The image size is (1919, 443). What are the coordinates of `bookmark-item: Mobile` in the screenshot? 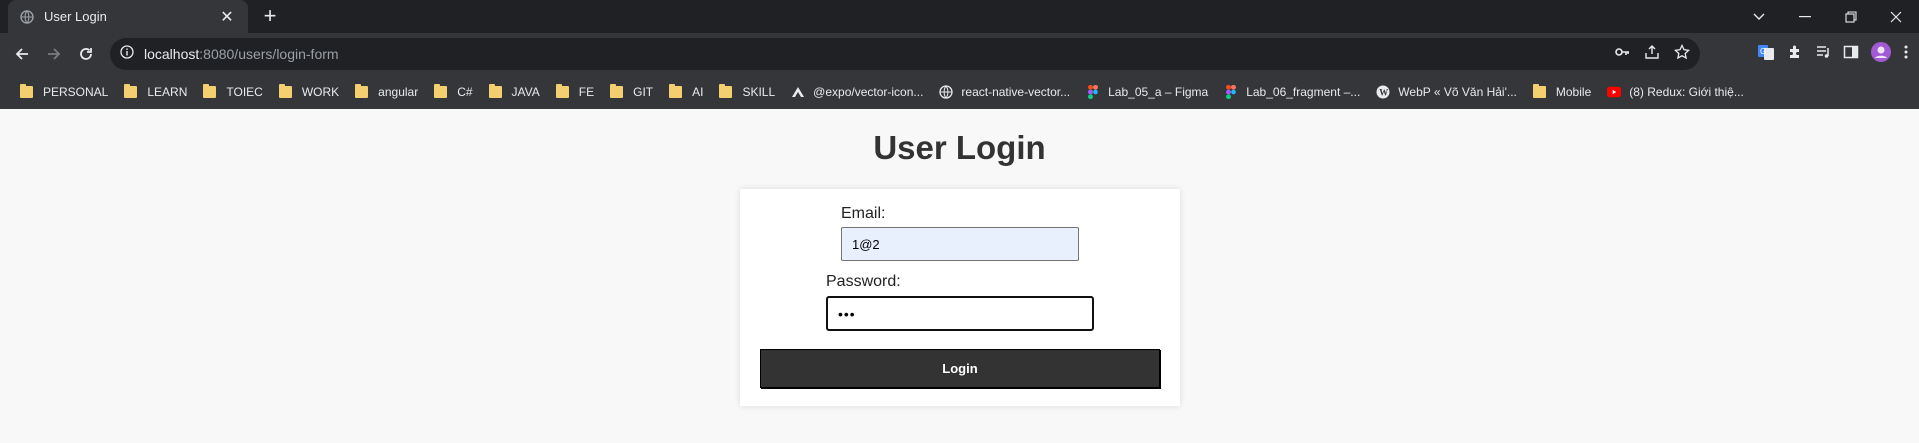 It's located at (1562, 92).